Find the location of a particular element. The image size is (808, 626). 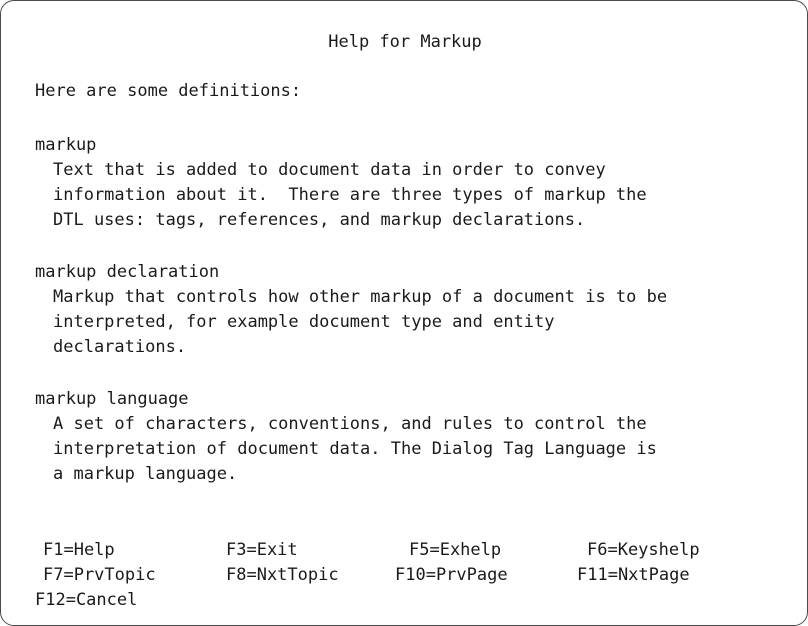

f3-exit-key: F3=Exit is located at coordinates (262, 550).